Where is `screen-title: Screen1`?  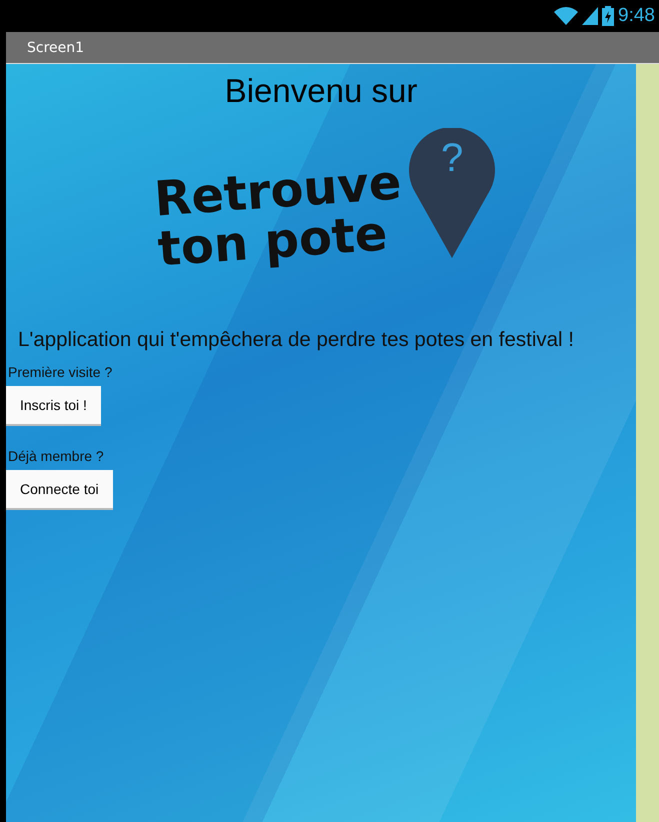
screen-title: Screen1 is located at coordinates (55, 48).